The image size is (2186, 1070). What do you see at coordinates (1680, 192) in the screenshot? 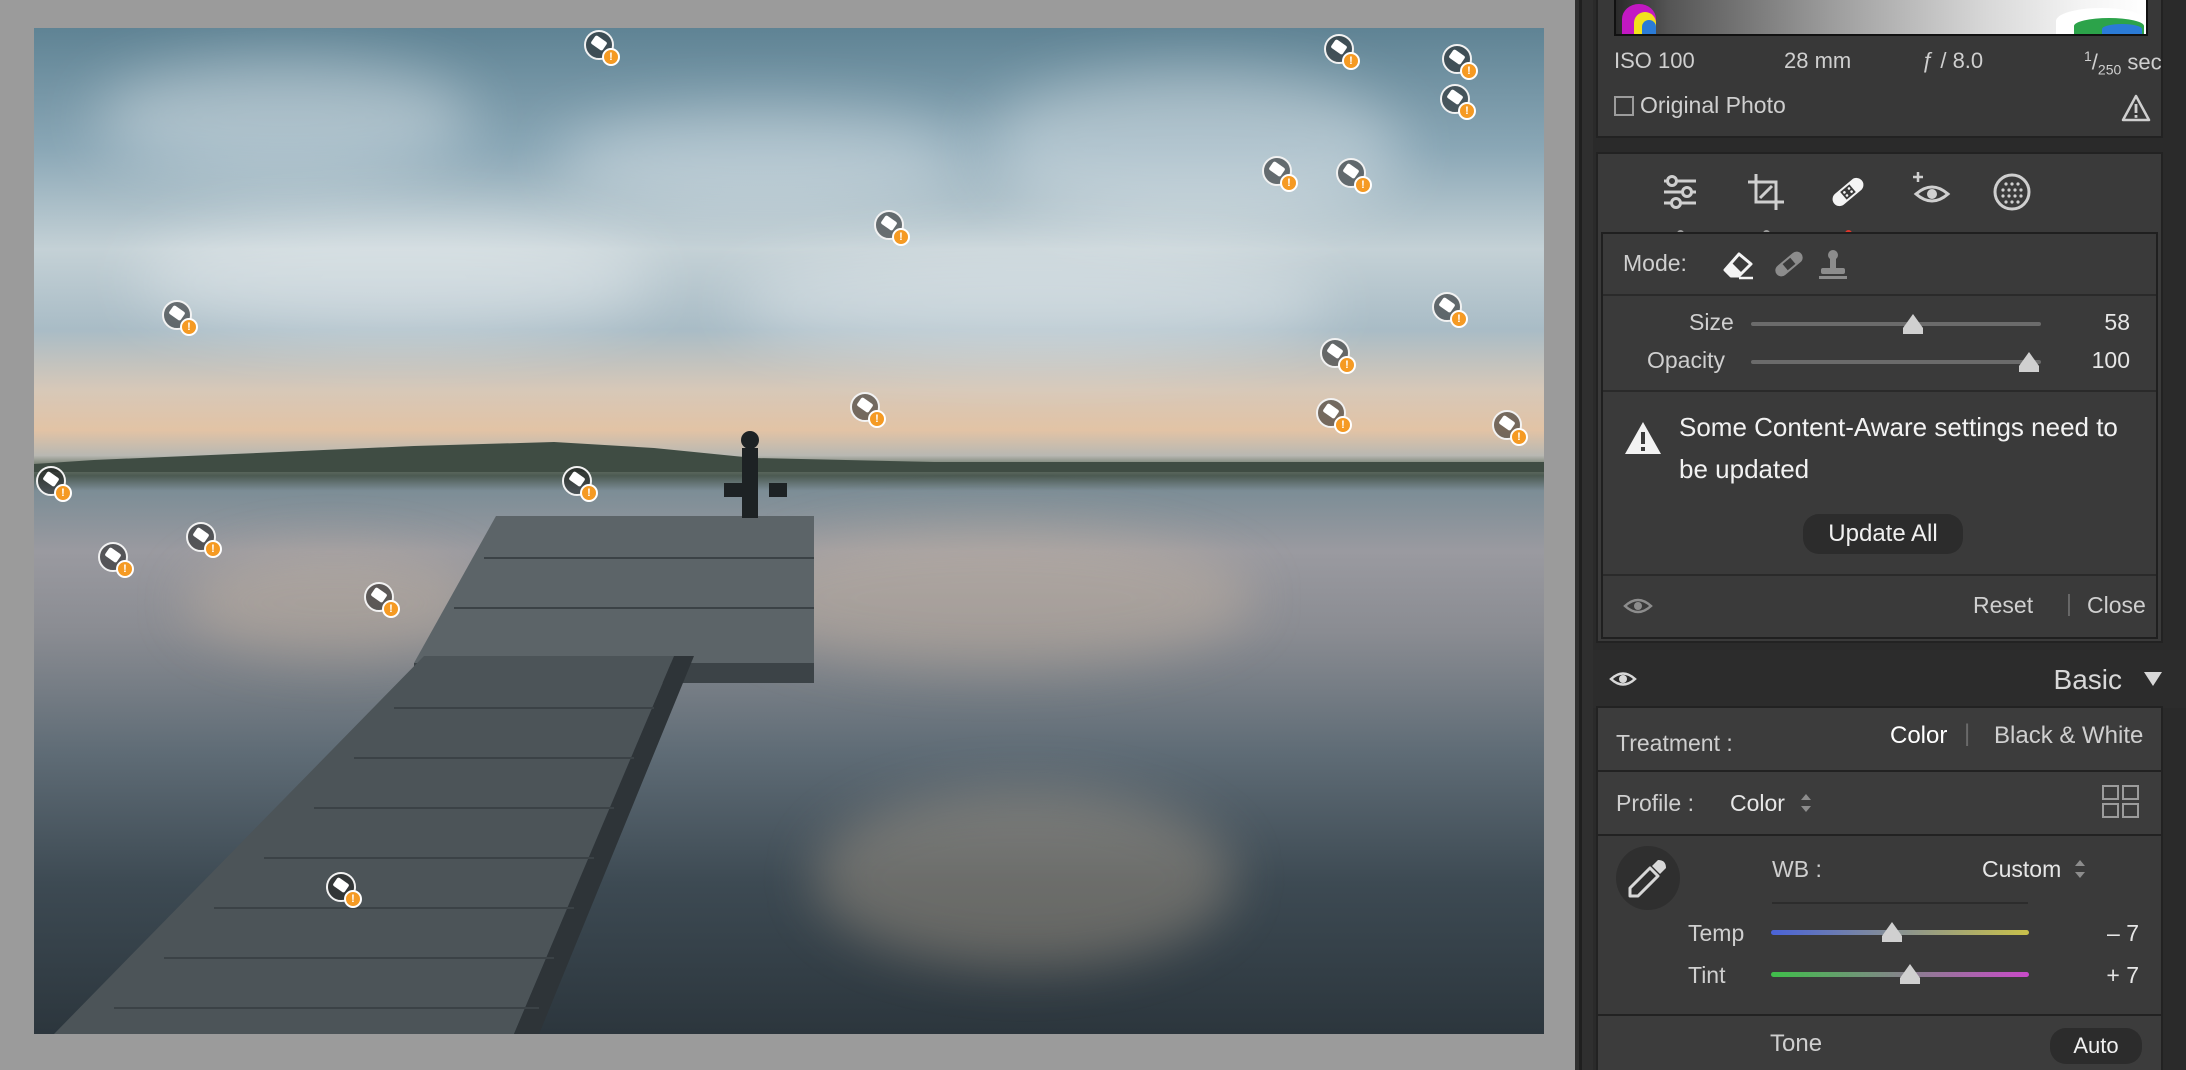
I see `edit-sliders-icon` at bounding box center [1680, 192].